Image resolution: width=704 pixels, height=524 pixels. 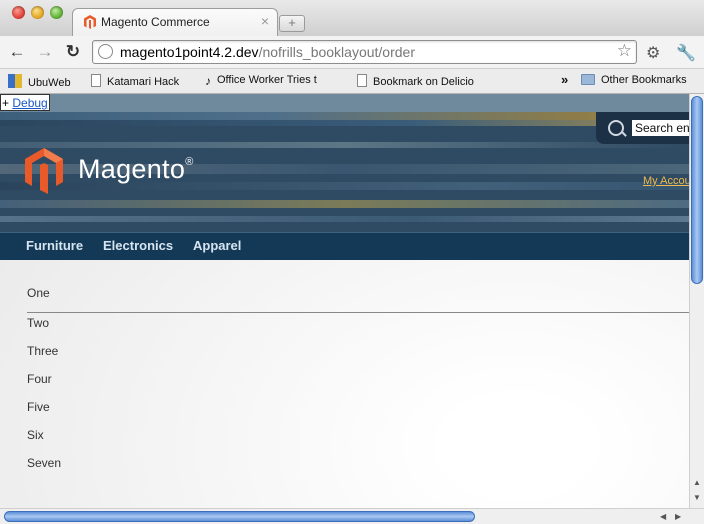 What do you see at coordinates (90, 22) in the screenshot?
I see `magento-favicon-icon` at bounding box center [90, 22].